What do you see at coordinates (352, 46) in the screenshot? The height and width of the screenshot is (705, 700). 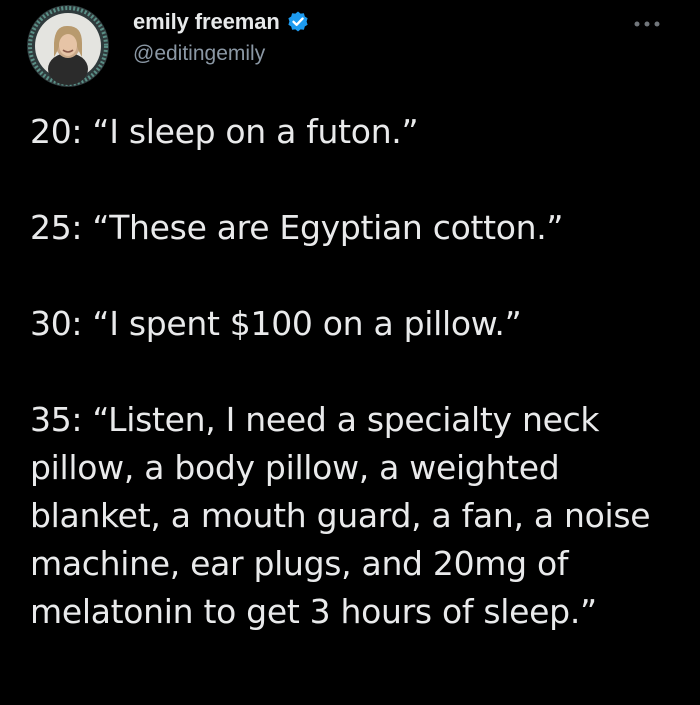 I see `tweet-header: emily freeman @editingemily` at bounding box center [352, 46].